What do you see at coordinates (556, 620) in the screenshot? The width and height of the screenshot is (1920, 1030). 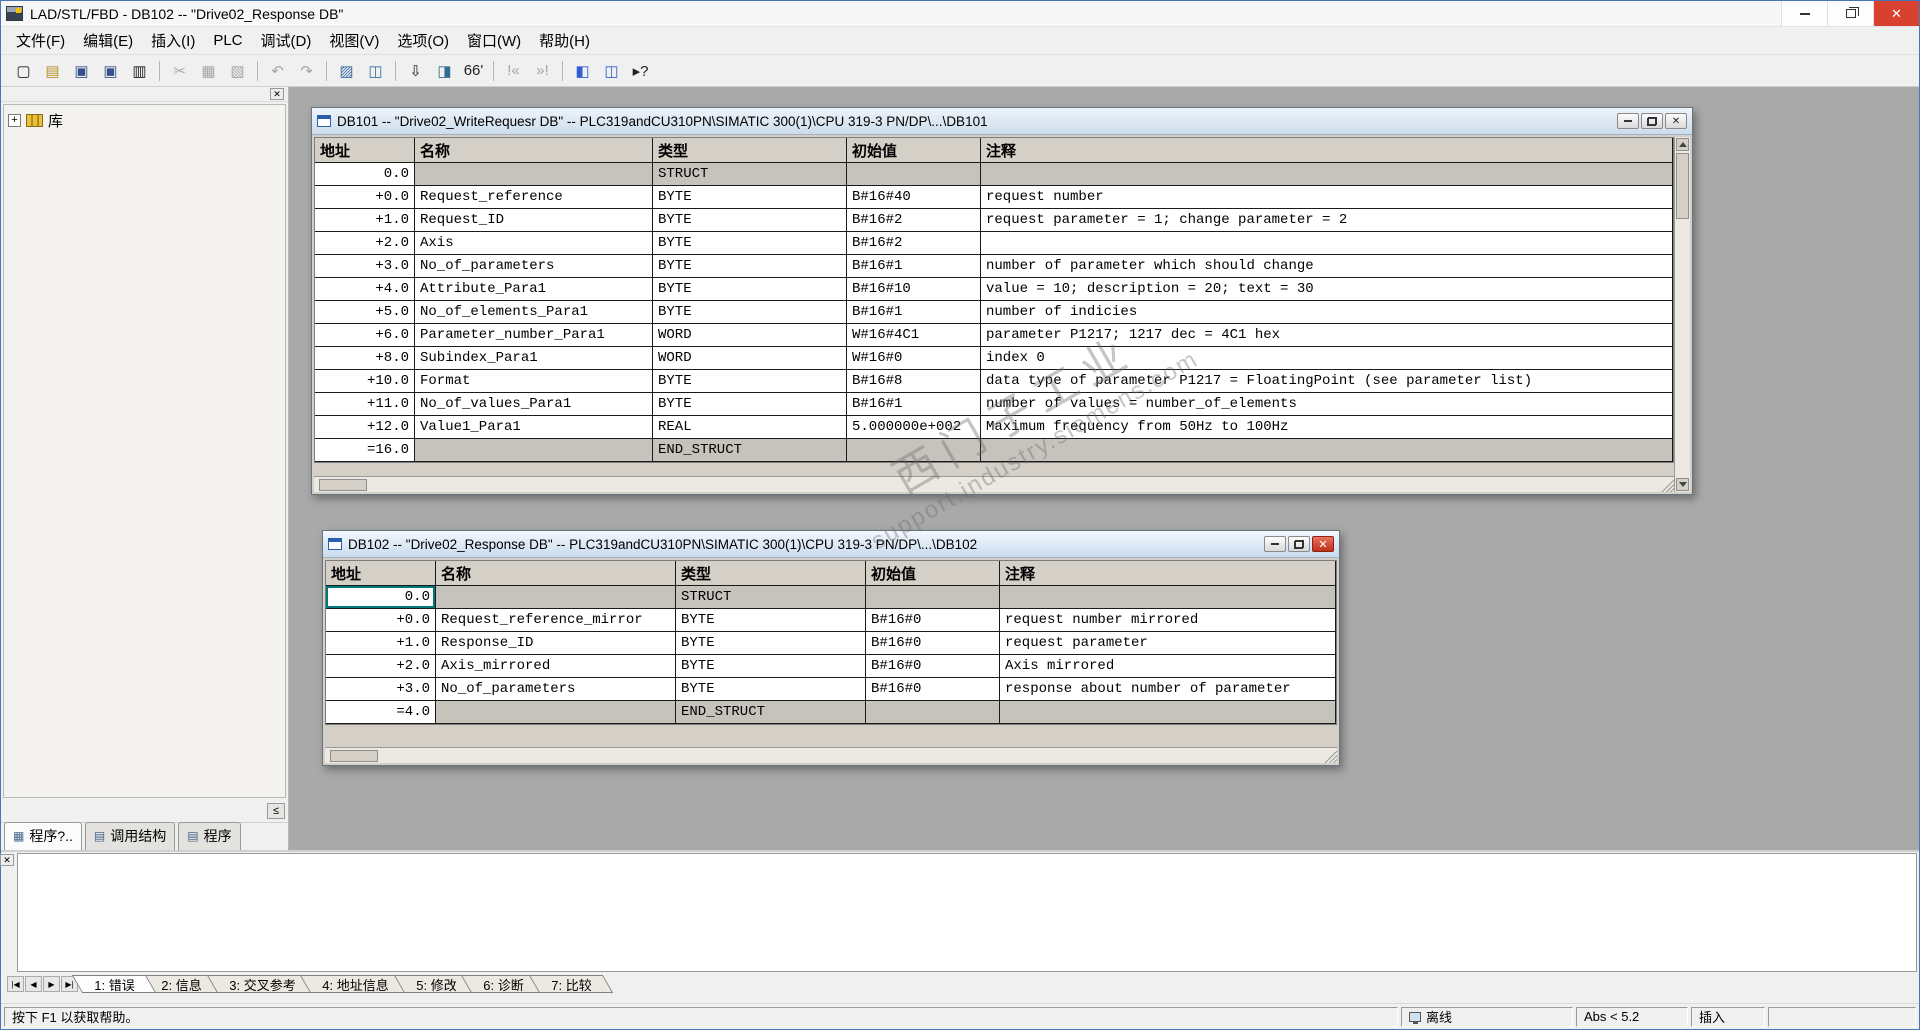 I see `table-cell: Request_reference_mirror` at bounding box center [556, 620].